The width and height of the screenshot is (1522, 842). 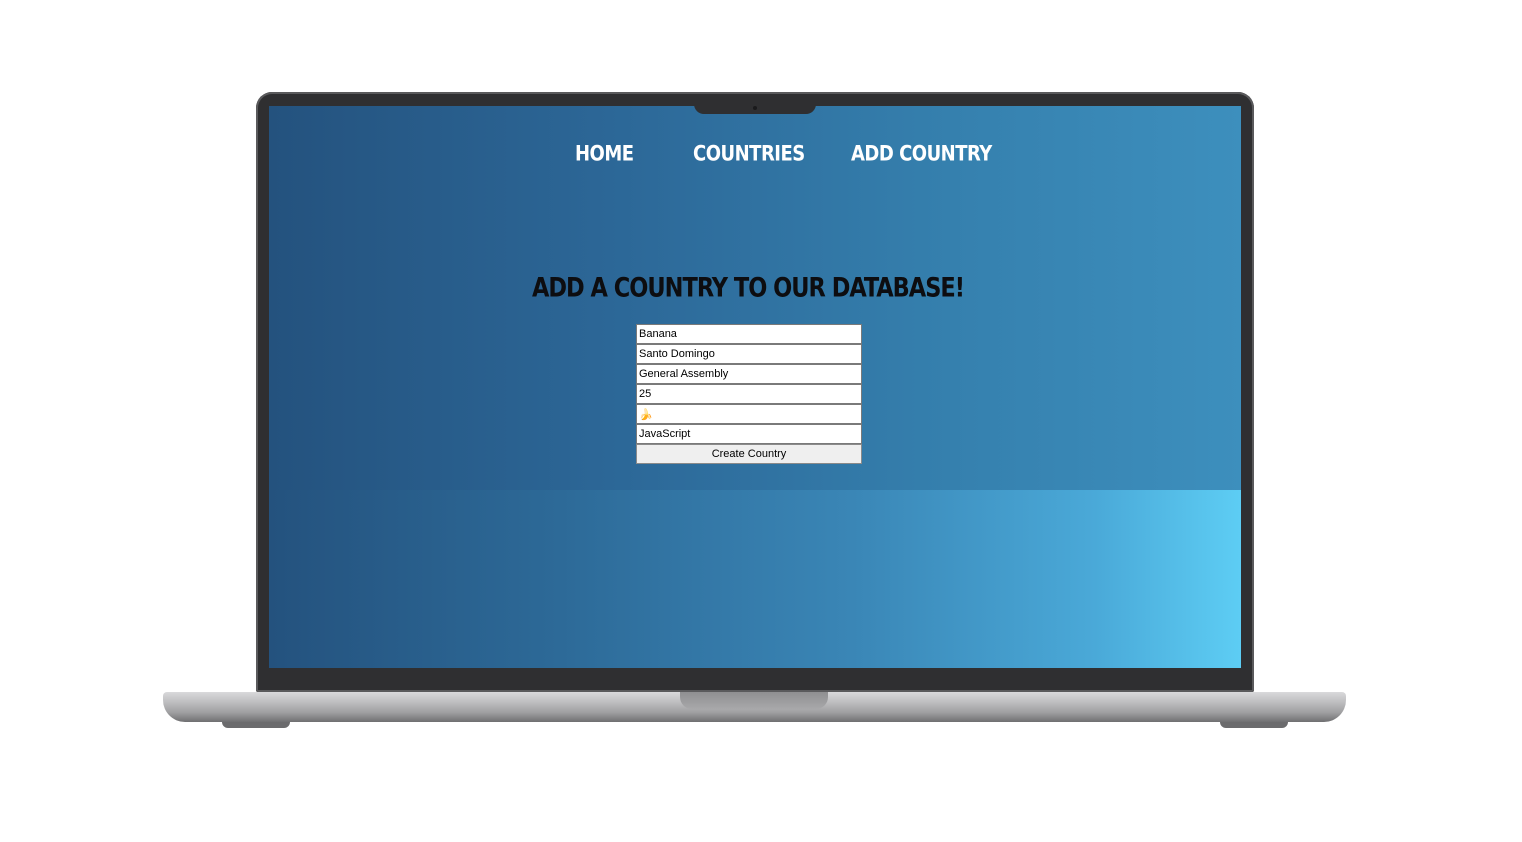 What do you see at coordinates (749, 374) in the screenshot?
I see `language-field` at bounding box center [749, 374].